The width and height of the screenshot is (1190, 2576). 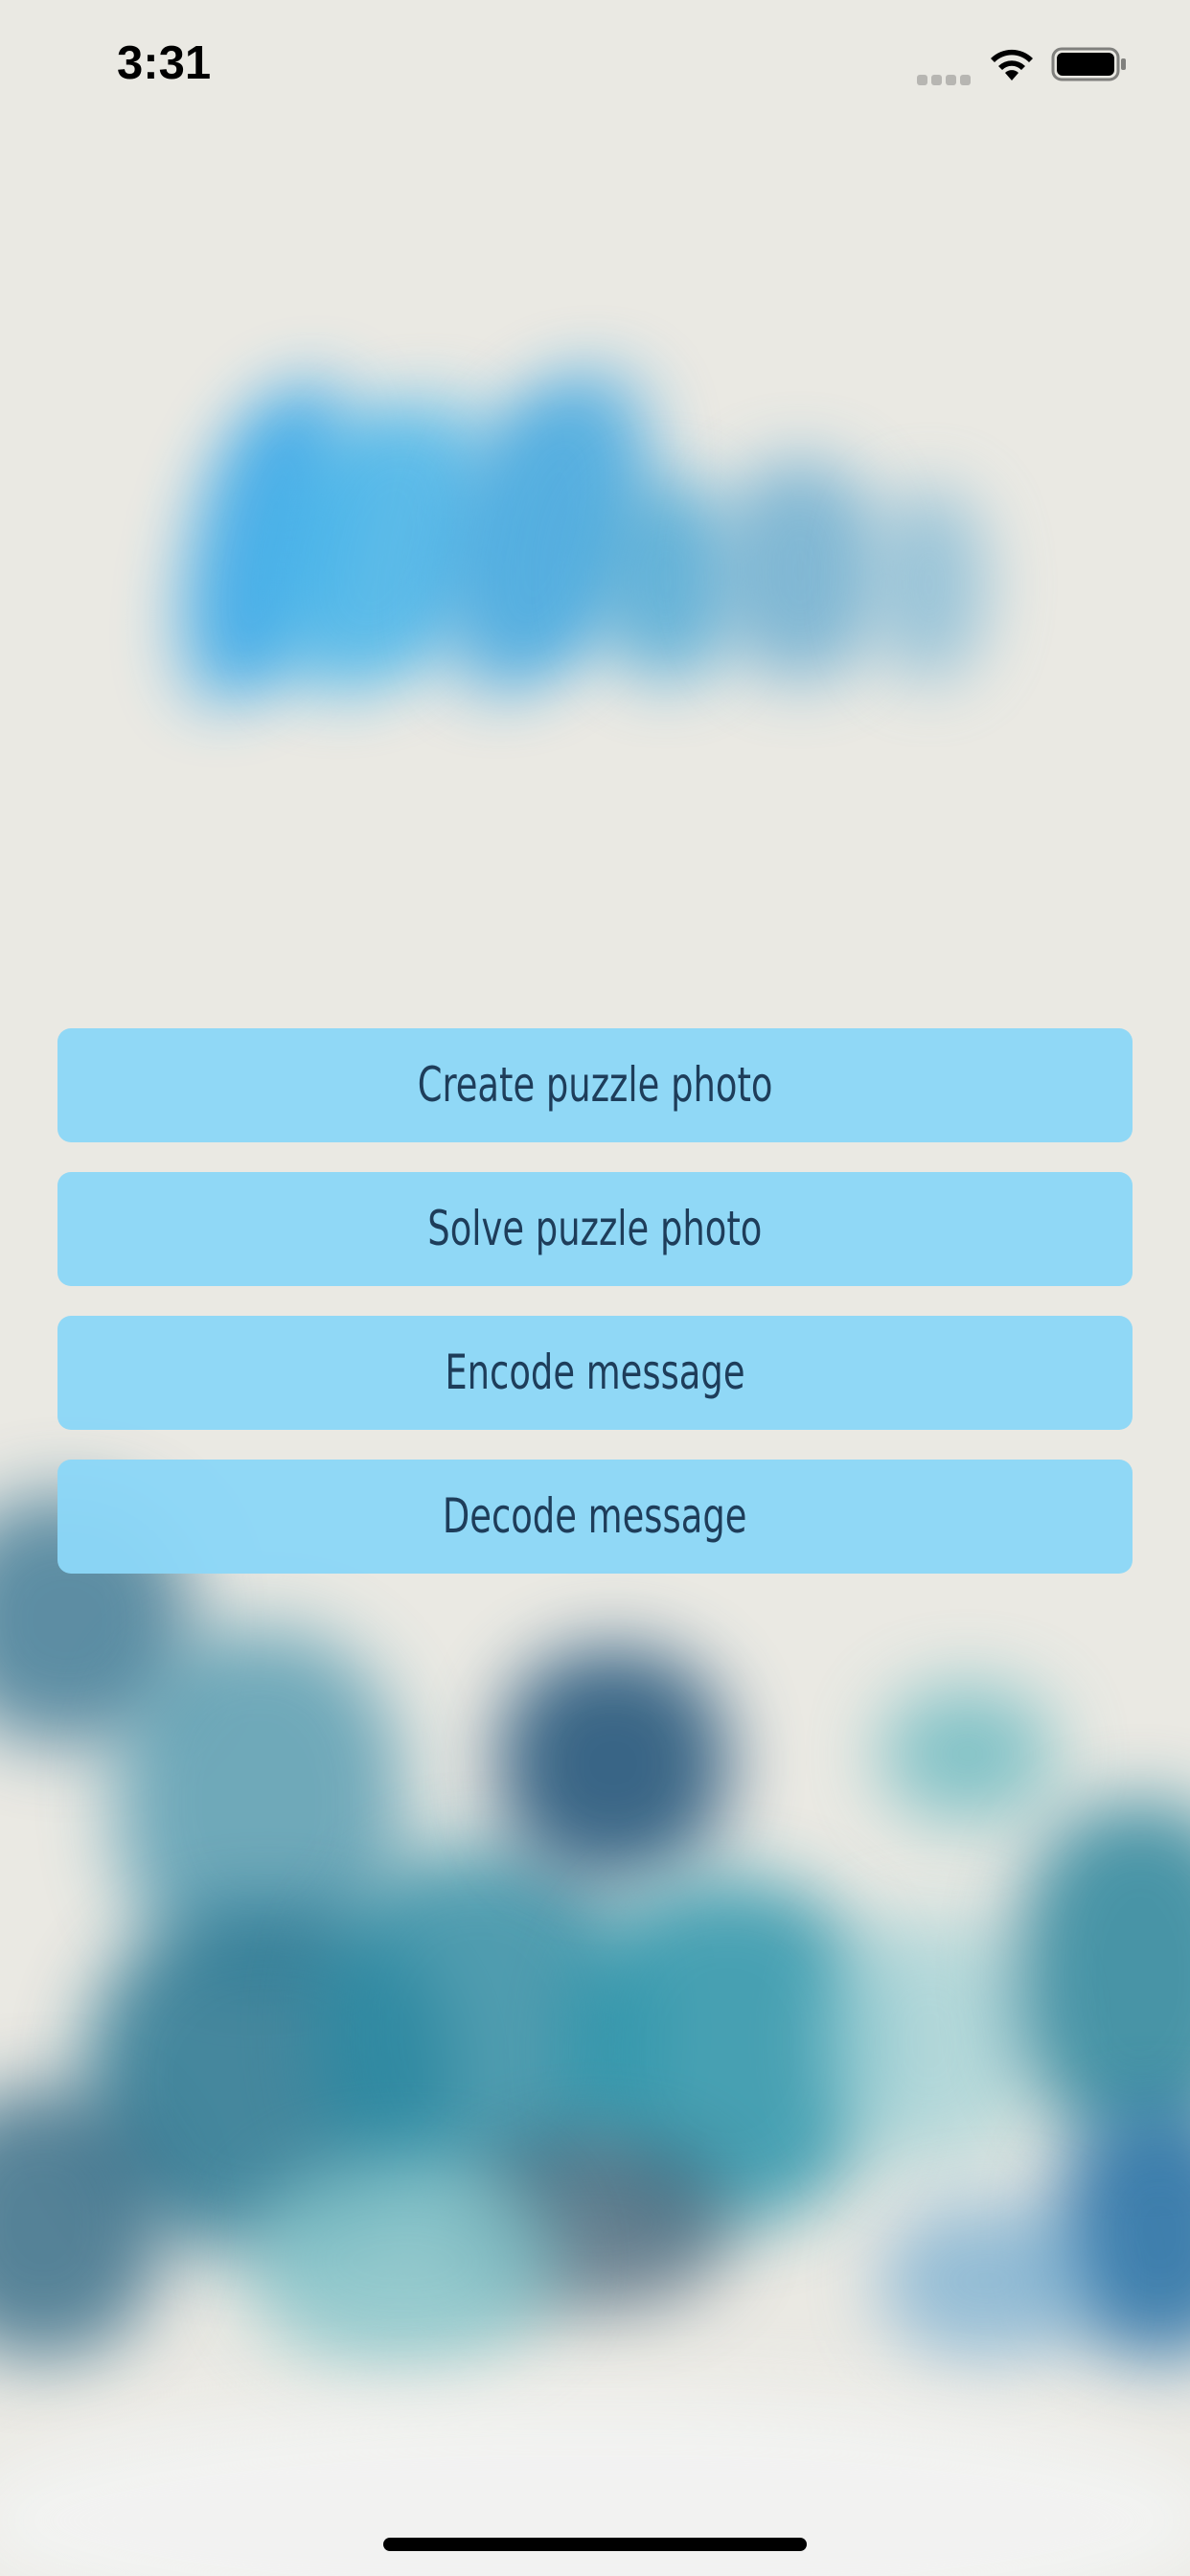 I want to click on home-indicator, so click(x=595, y=2544).